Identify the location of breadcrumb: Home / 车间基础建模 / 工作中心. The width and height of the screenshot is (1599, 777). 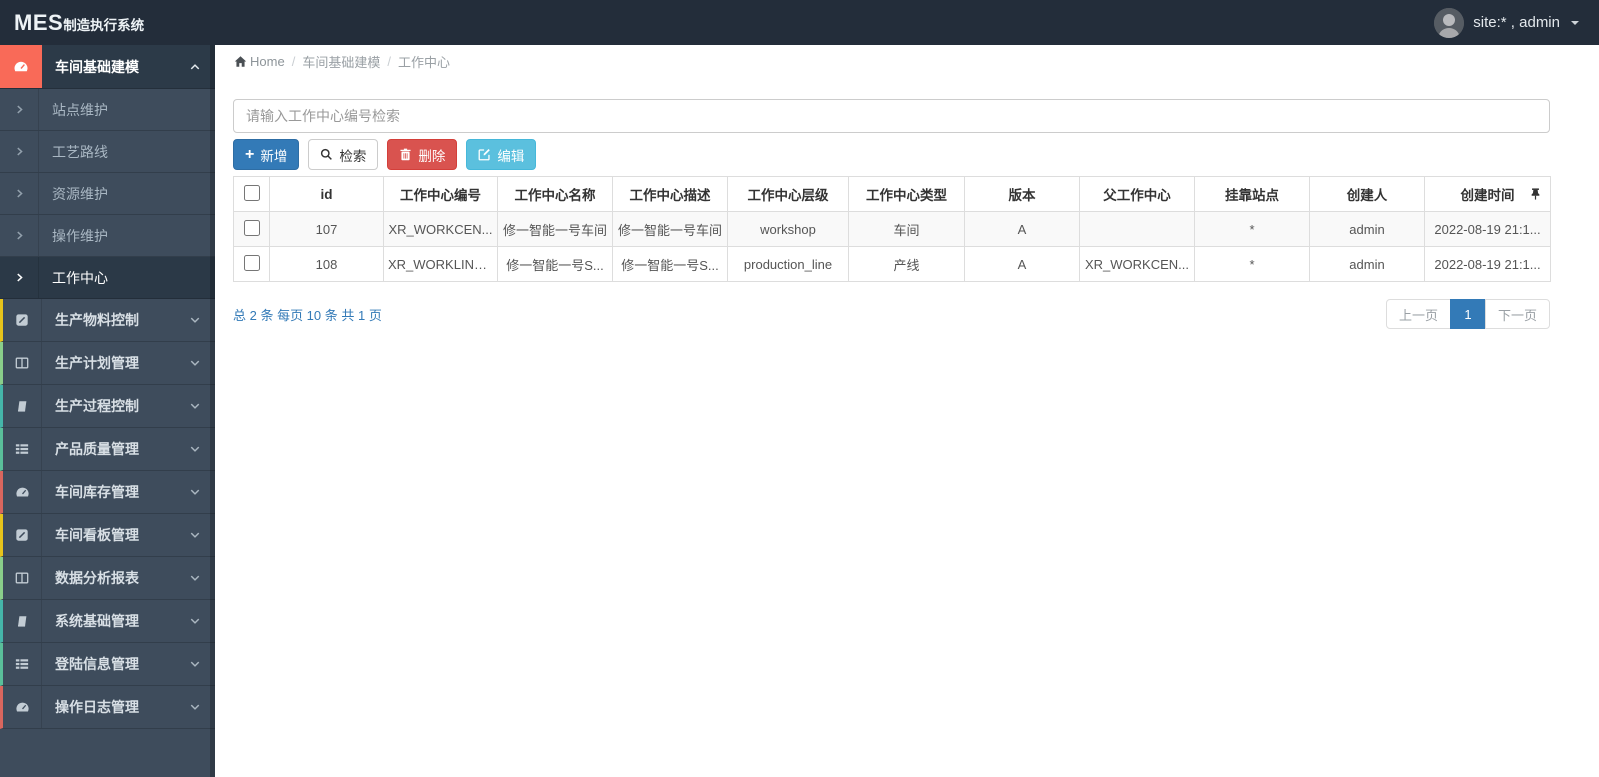
(907, 61).